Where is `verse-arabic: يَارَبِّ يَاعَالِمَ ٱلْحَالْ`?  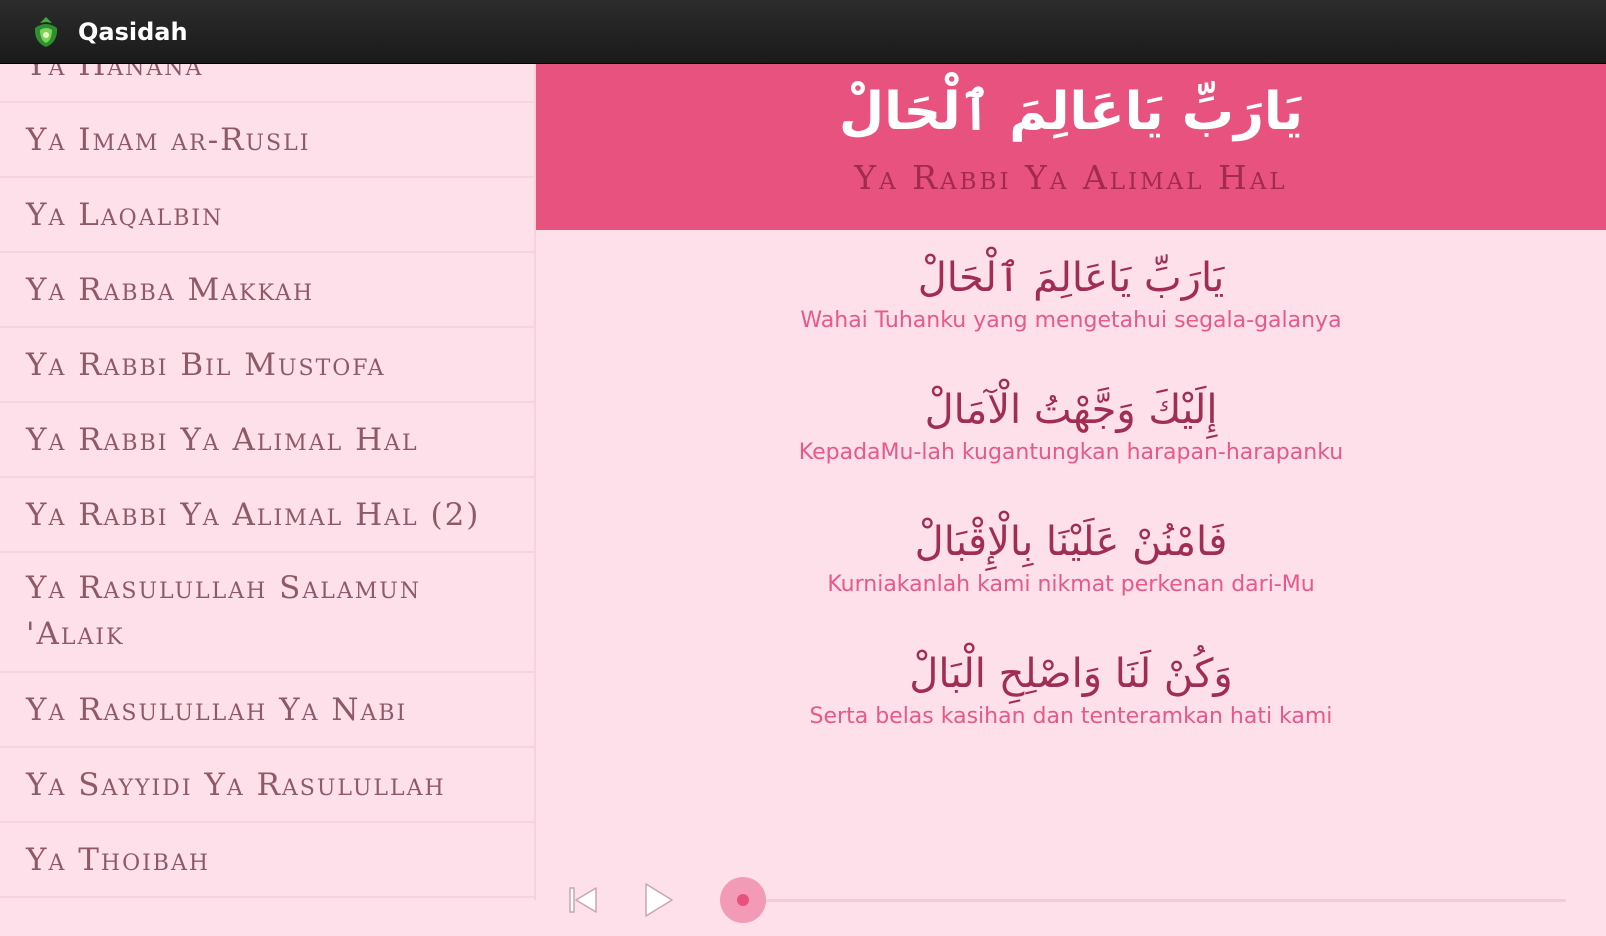
verse-arabic: يَارَبِّ يَاعَالِمَ ٱلْحَالْ is located at coordinates (1071, 278).